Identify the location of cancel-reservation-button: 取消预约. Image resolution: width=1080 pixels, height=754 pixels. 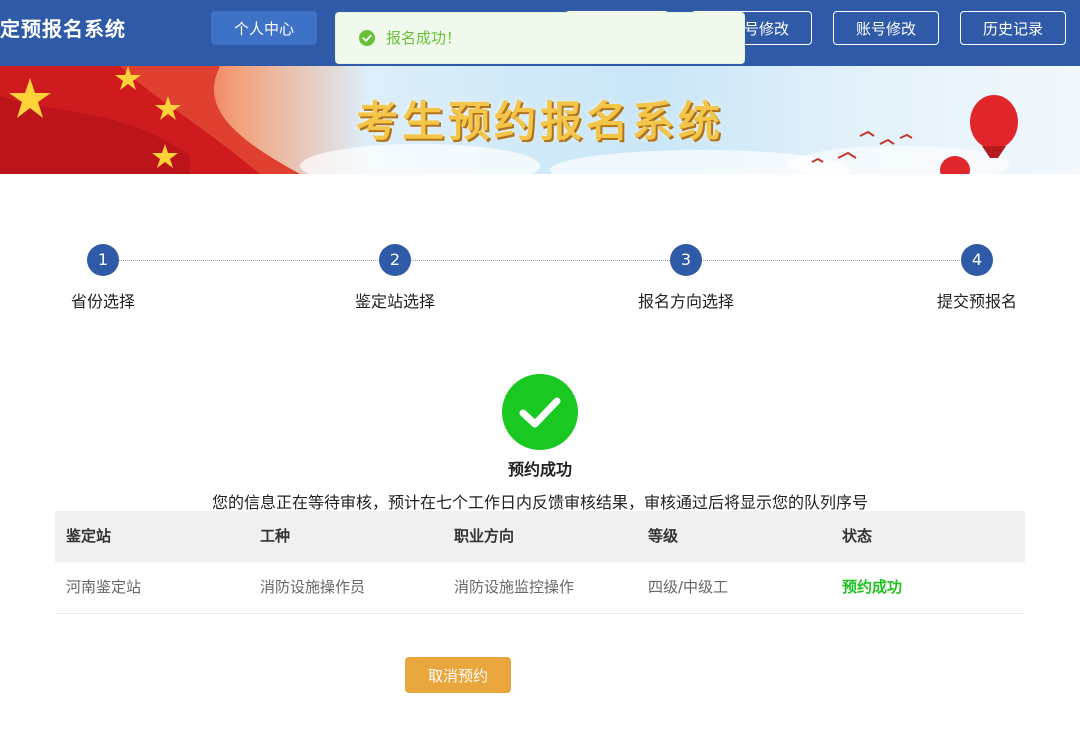
(458, 675).